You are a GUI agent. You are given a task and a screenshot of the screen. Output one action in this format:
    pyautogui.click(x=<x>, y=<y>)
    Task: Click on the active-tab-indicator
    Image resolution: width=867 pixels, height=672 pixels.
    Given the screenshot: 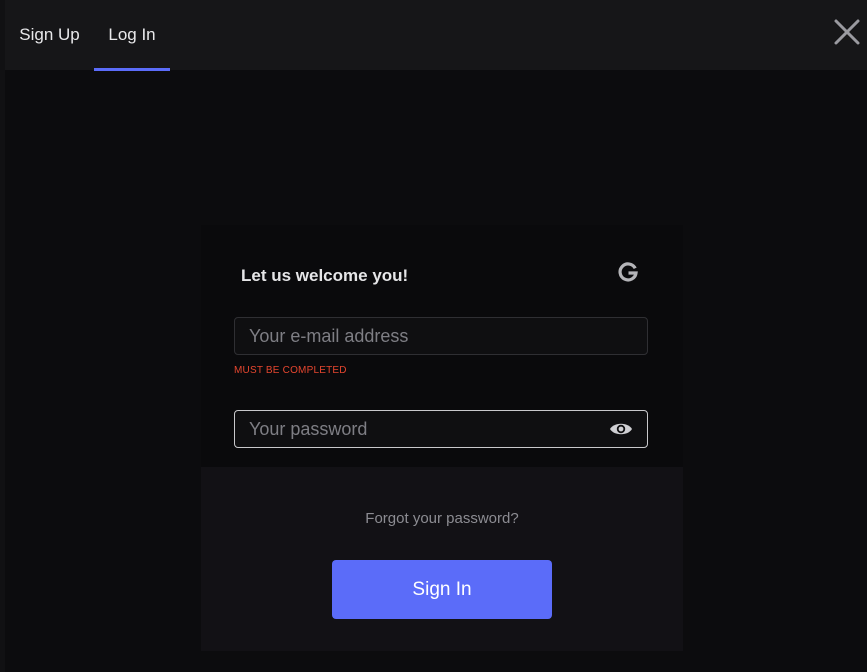 What is the action you would take?
    pyautogui.click(x=132, y=69)
    